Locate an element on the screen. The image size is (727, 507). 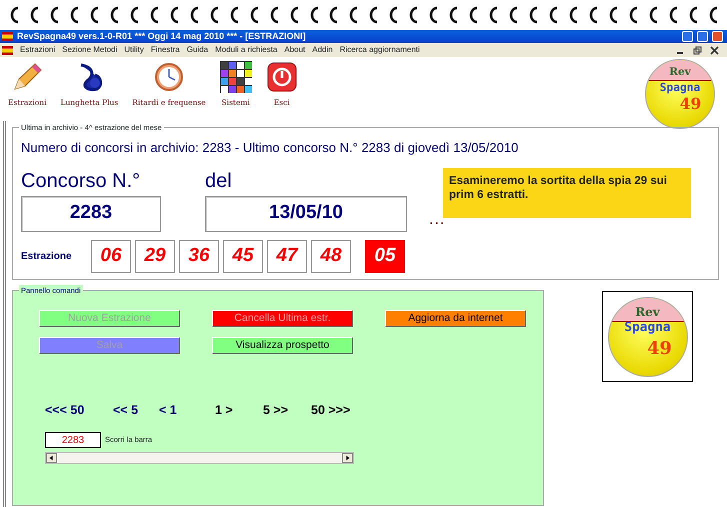
power-icon is located at coordinates (282, 77).